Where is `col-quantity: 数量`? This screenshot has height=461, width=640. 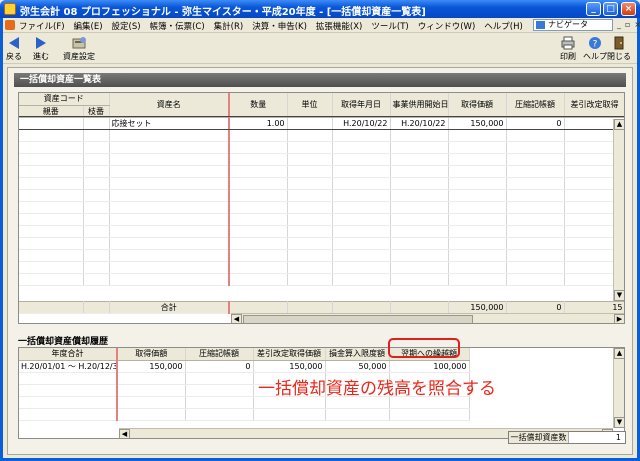
col-quantity: 数量 is located at coordinates (258, 105).